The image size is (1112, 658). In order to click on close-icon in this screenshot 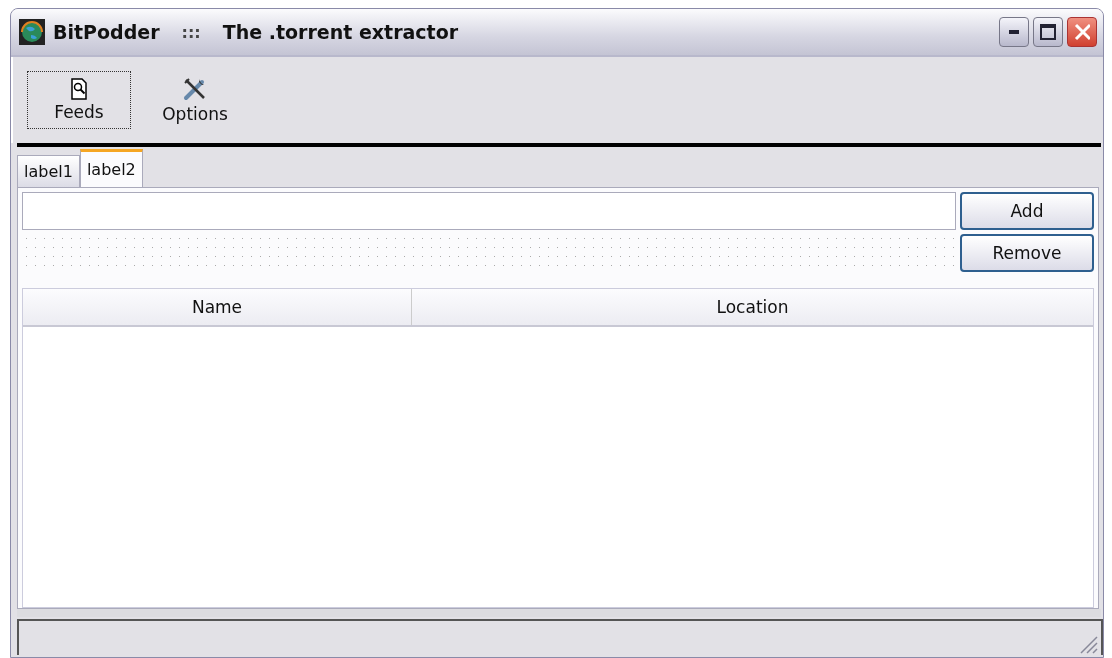, I will do `click(1082, 32)`.